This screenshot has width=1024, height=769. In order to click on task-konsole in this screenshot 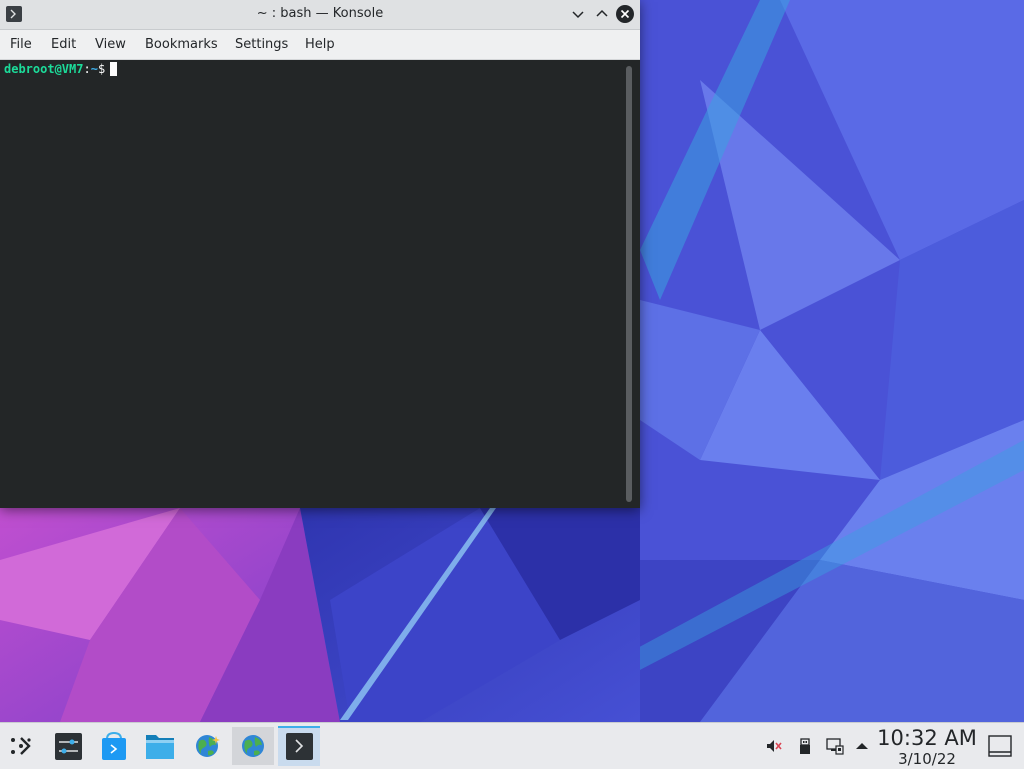, I will do `click(299, 746)`.